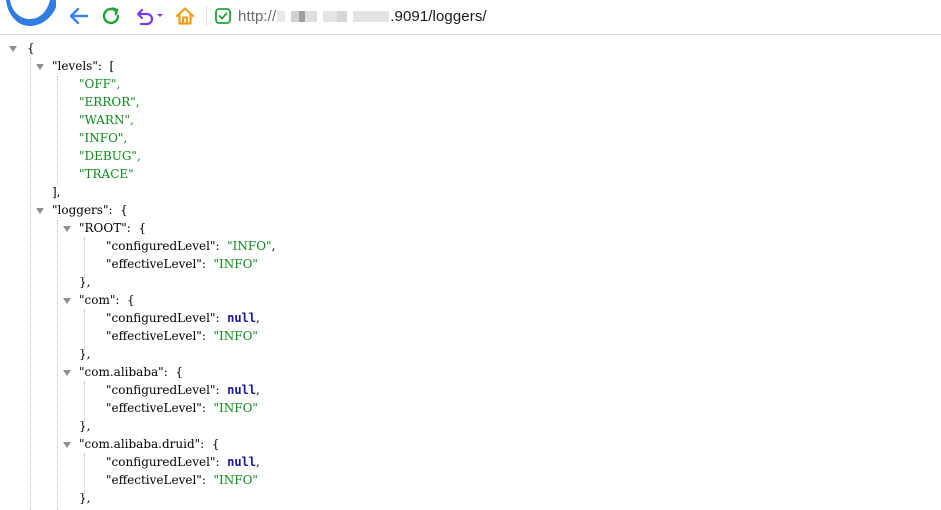  I want to click on collapse-levels-toggle-icon, so click(40, 67).